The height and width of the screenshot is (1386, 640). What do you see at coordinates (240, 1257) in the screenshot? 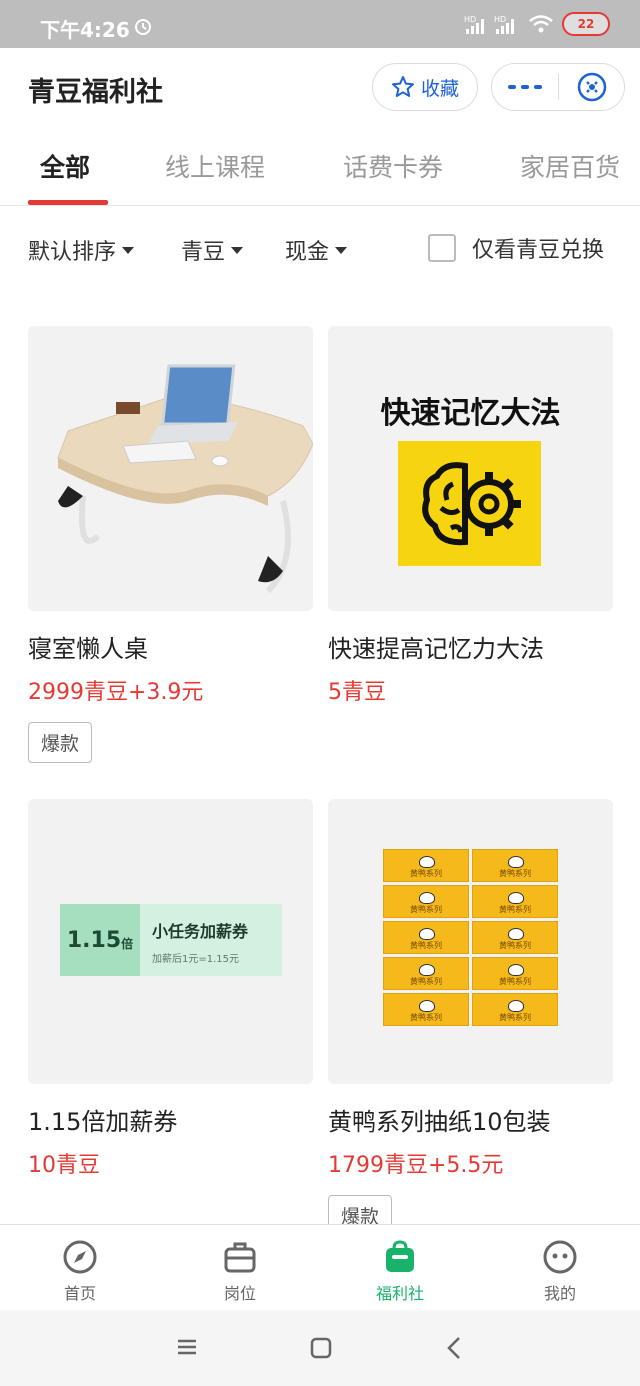
I see `briefcase-icon` at bounding box center [240, 1257].